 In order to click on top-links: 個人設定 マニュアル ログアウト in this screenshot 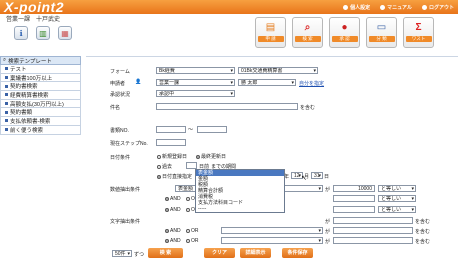, I will do `click(398, 7)`.